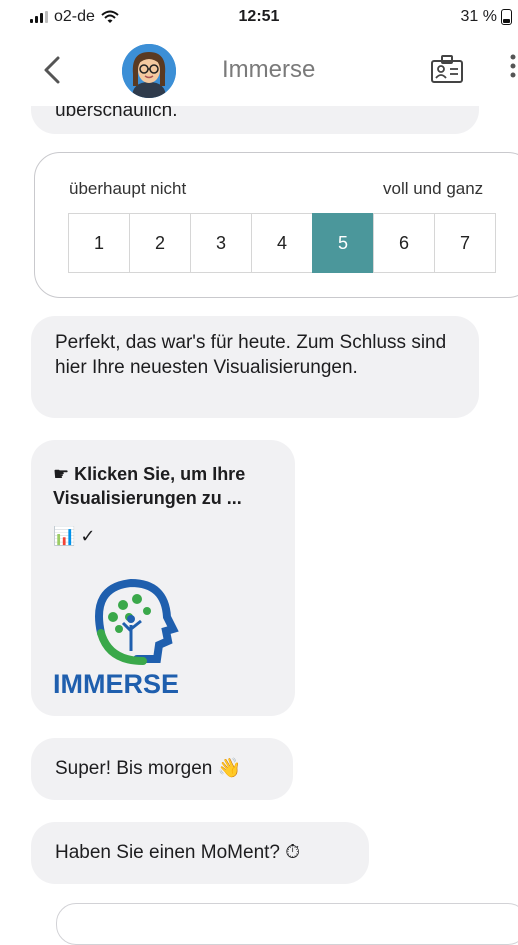  I want to click on clock: 12:51, so click(259, 16).